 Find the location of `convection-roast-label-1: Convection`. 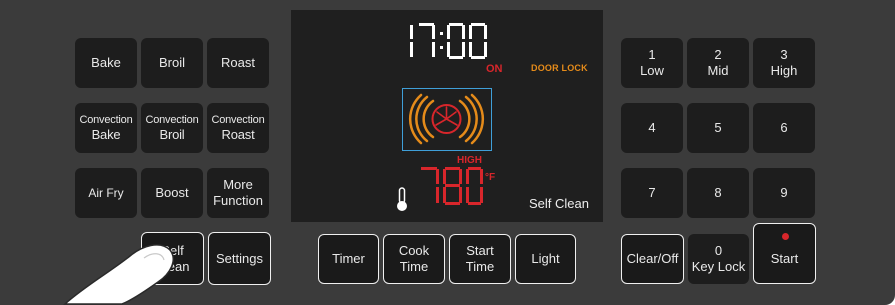

convection-roast-label-1: Convection is located at coordinates (238, 120).